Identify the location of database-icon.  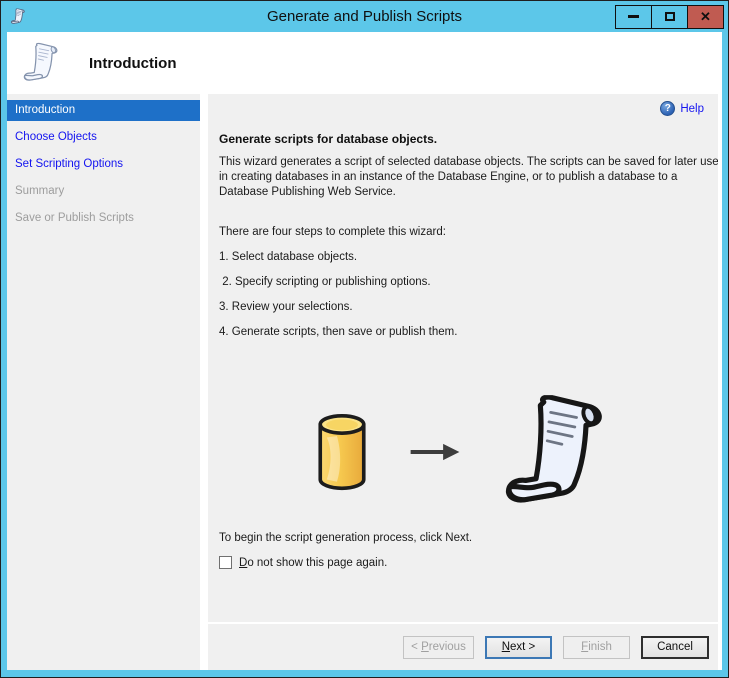
(341, 452).